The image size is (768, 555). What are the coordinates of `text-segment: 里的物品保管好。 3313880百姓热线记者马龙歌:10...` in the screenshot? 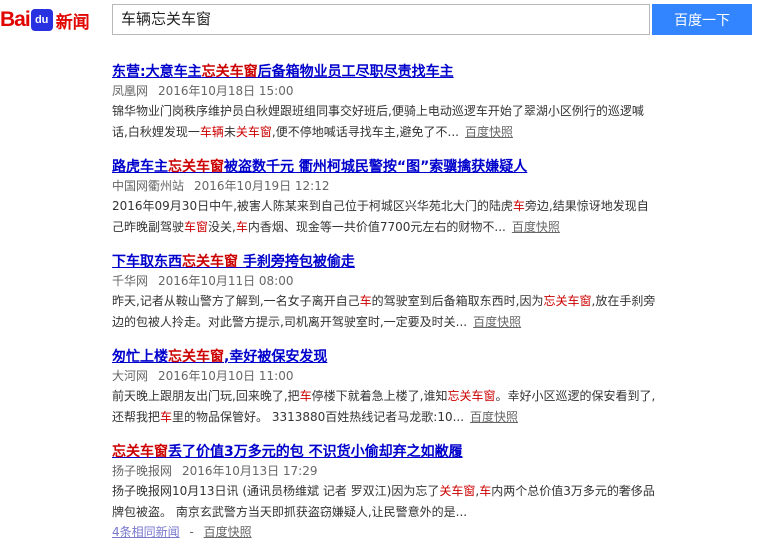 It's located at (318, 417).